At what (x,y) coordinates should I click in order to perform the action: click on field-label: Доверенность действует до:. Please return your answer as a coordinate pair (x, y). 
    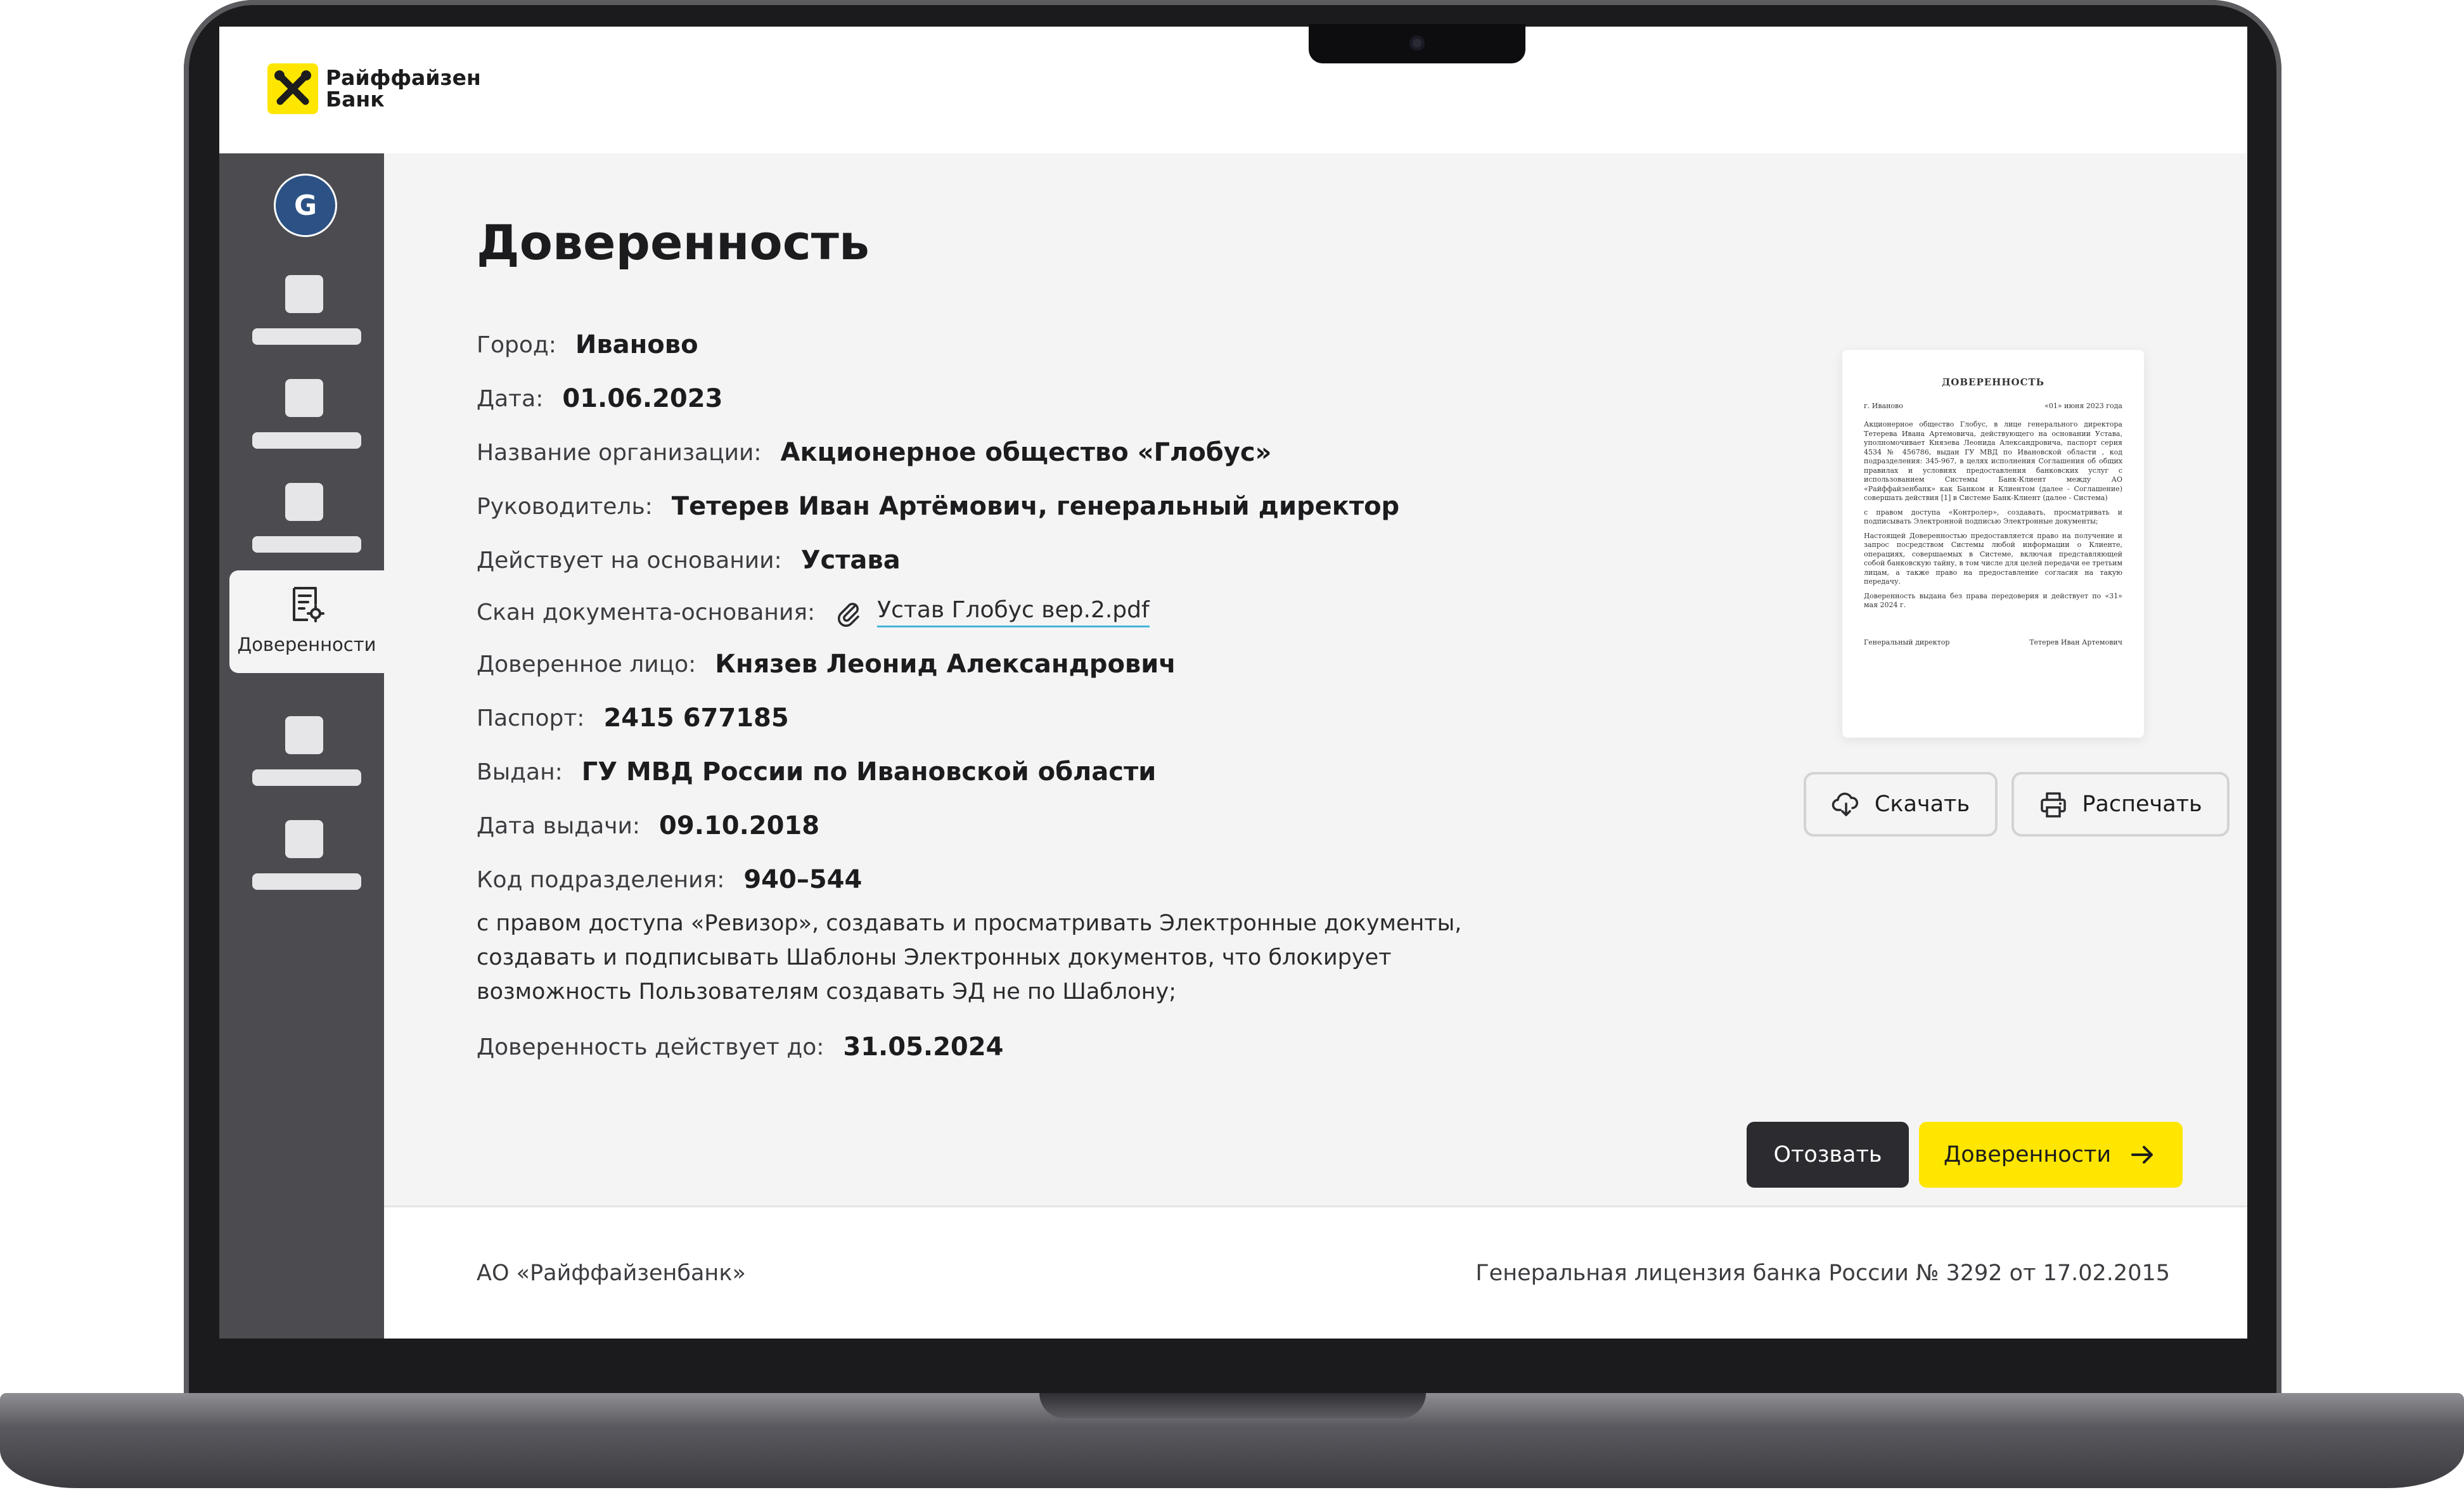
    Looking at the image, I should click on (651, 1047).